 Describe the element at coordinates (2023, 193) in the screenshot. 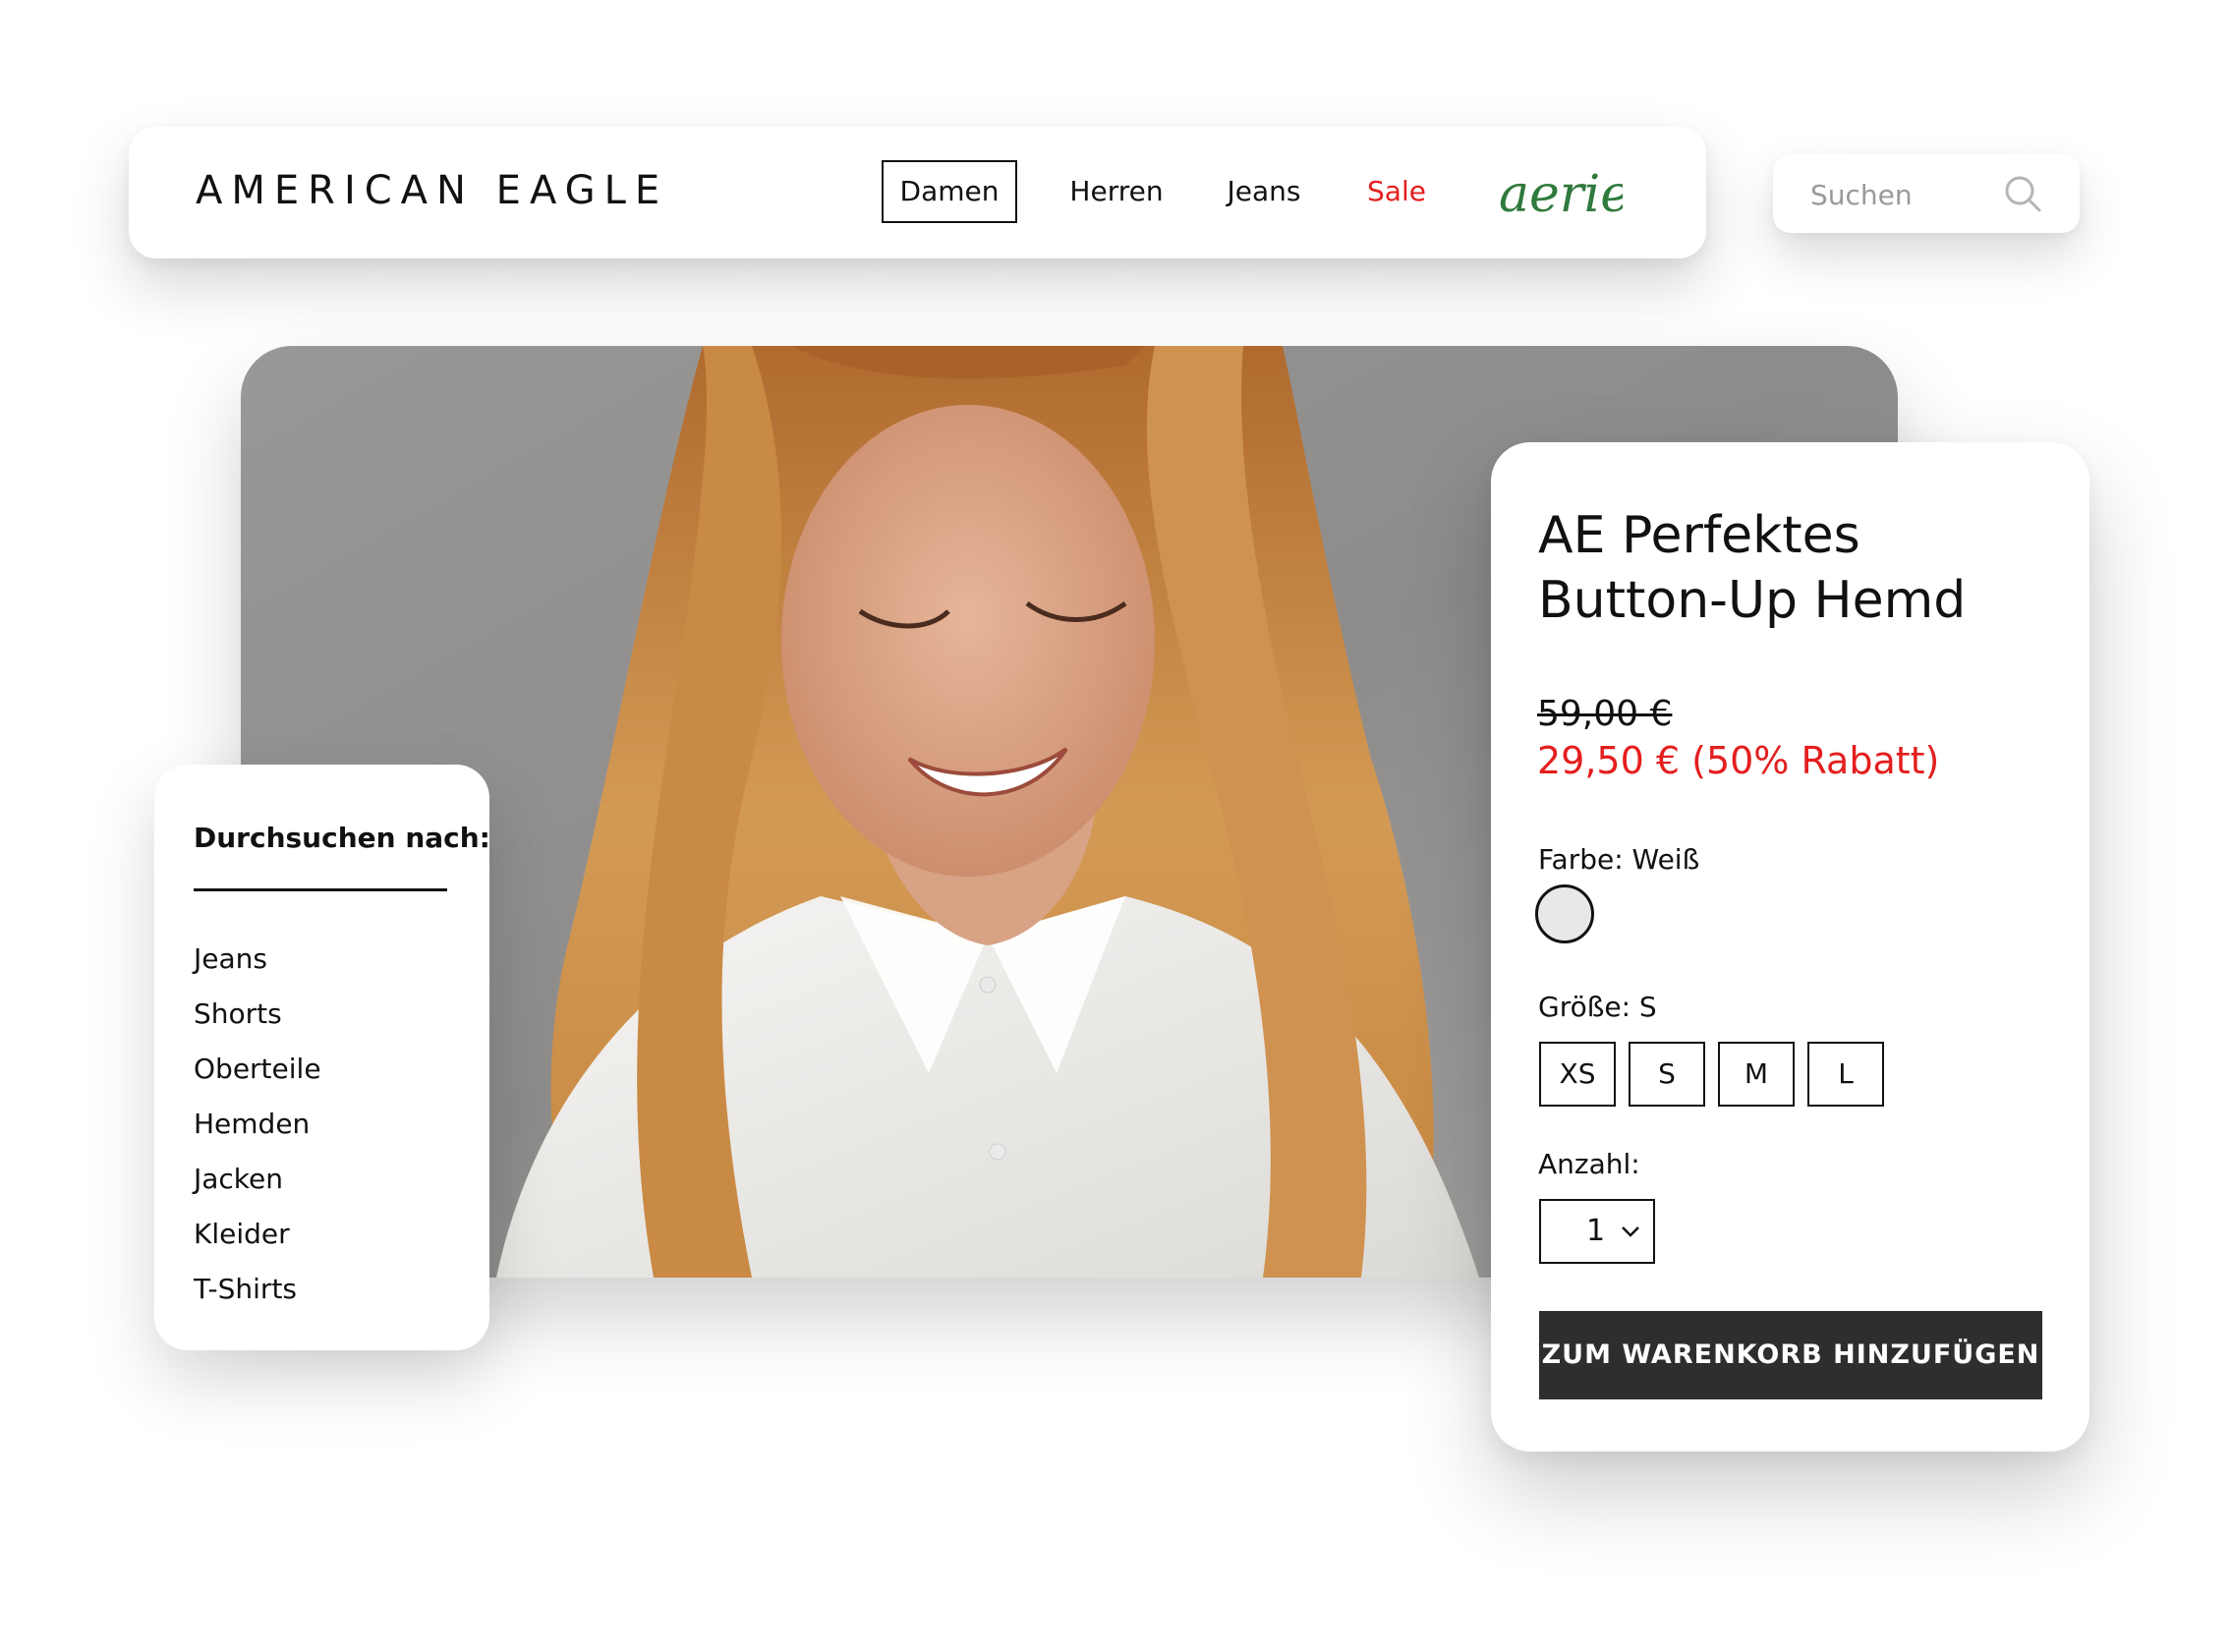

I see `search-icon` at that location.